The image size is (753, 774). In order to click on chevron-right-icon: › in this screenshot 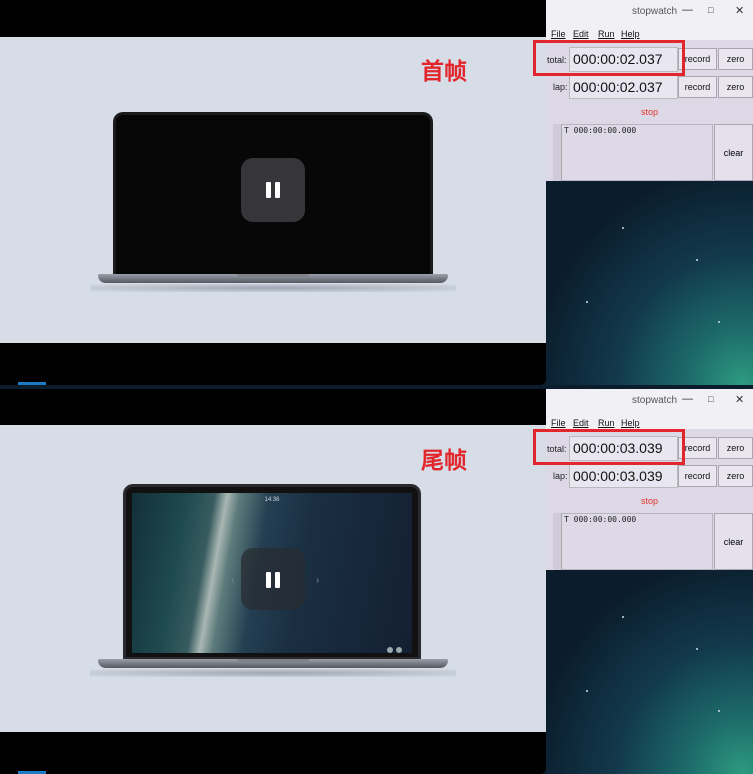, I will do `click(318, 580)`.